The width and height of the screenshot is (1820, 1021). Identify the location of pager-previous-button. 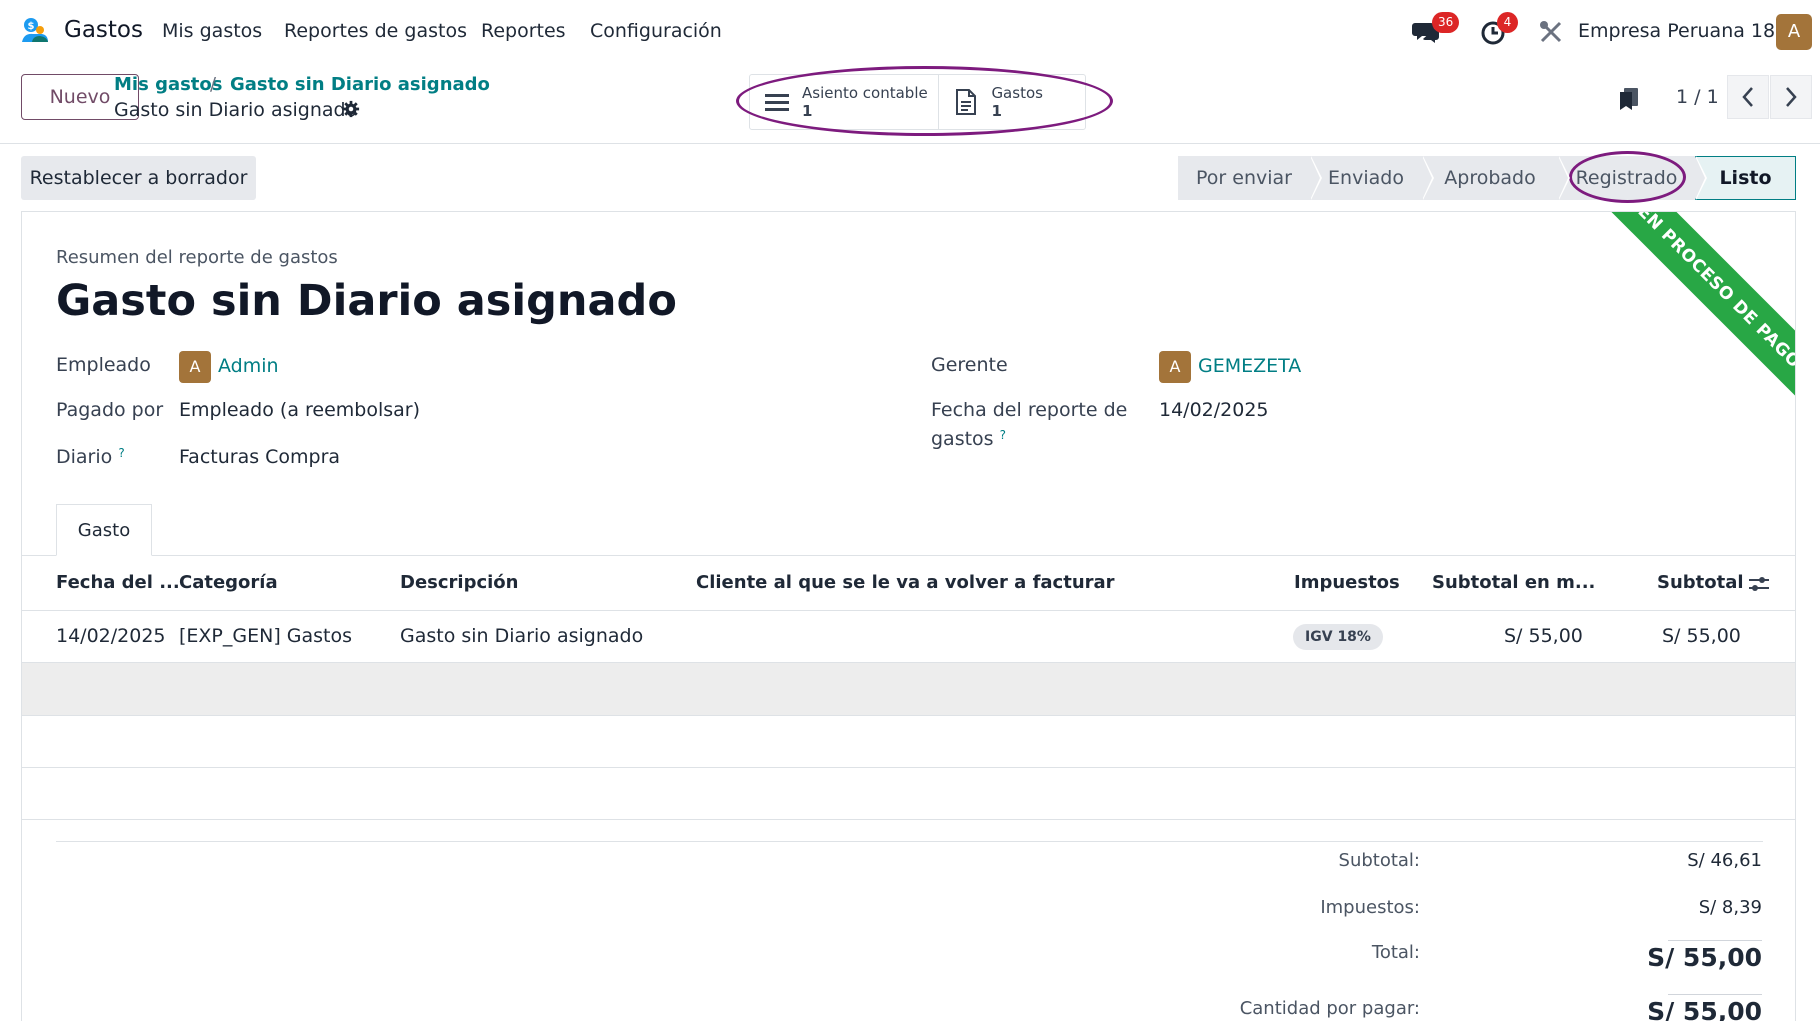
(1748, 97).